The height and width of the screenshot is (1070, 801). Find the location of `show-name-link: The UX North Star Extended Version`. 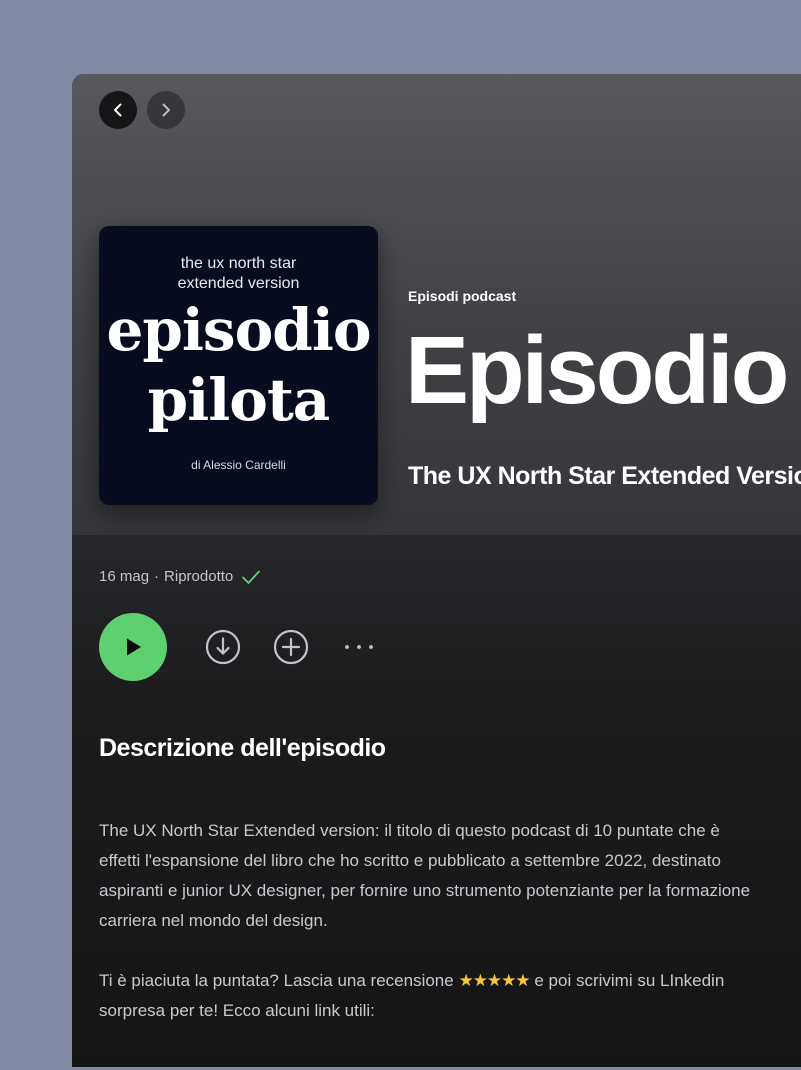

show-name-link: The UX North Star Extended Version is located at coordinates (604, 476).